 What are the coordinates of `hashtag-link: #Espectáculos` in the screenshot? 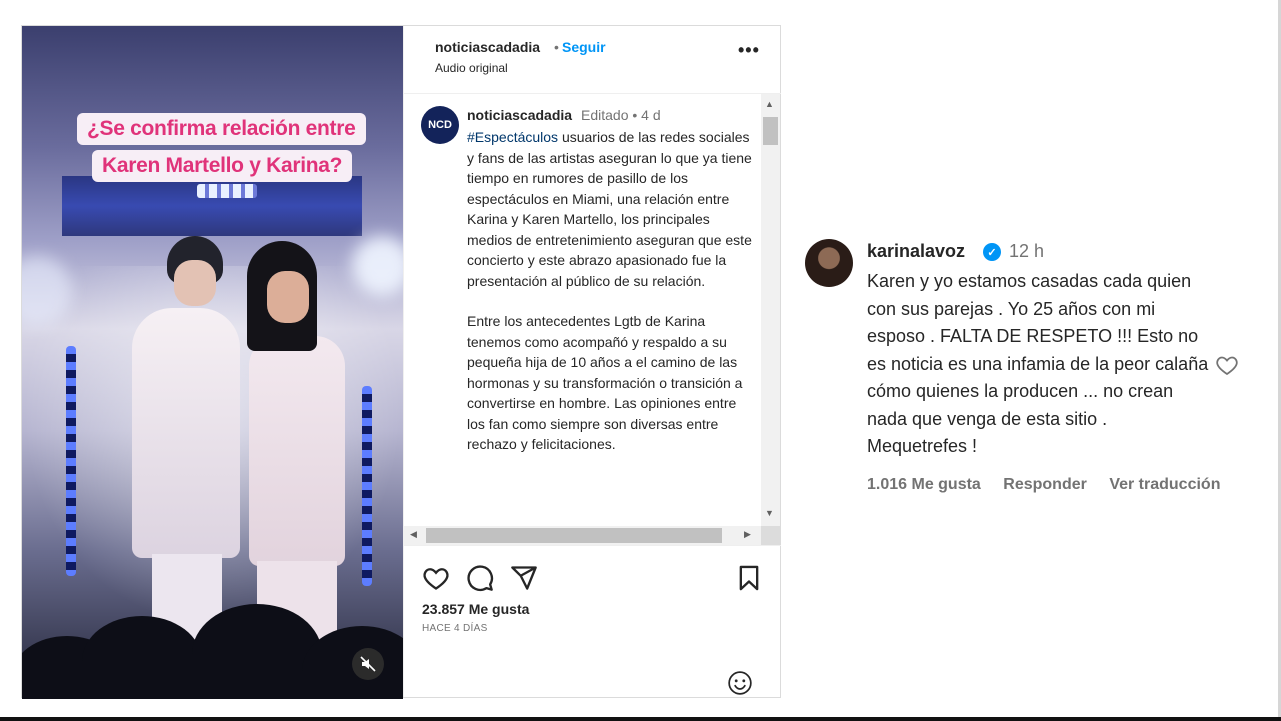 It's located at (512, 137).